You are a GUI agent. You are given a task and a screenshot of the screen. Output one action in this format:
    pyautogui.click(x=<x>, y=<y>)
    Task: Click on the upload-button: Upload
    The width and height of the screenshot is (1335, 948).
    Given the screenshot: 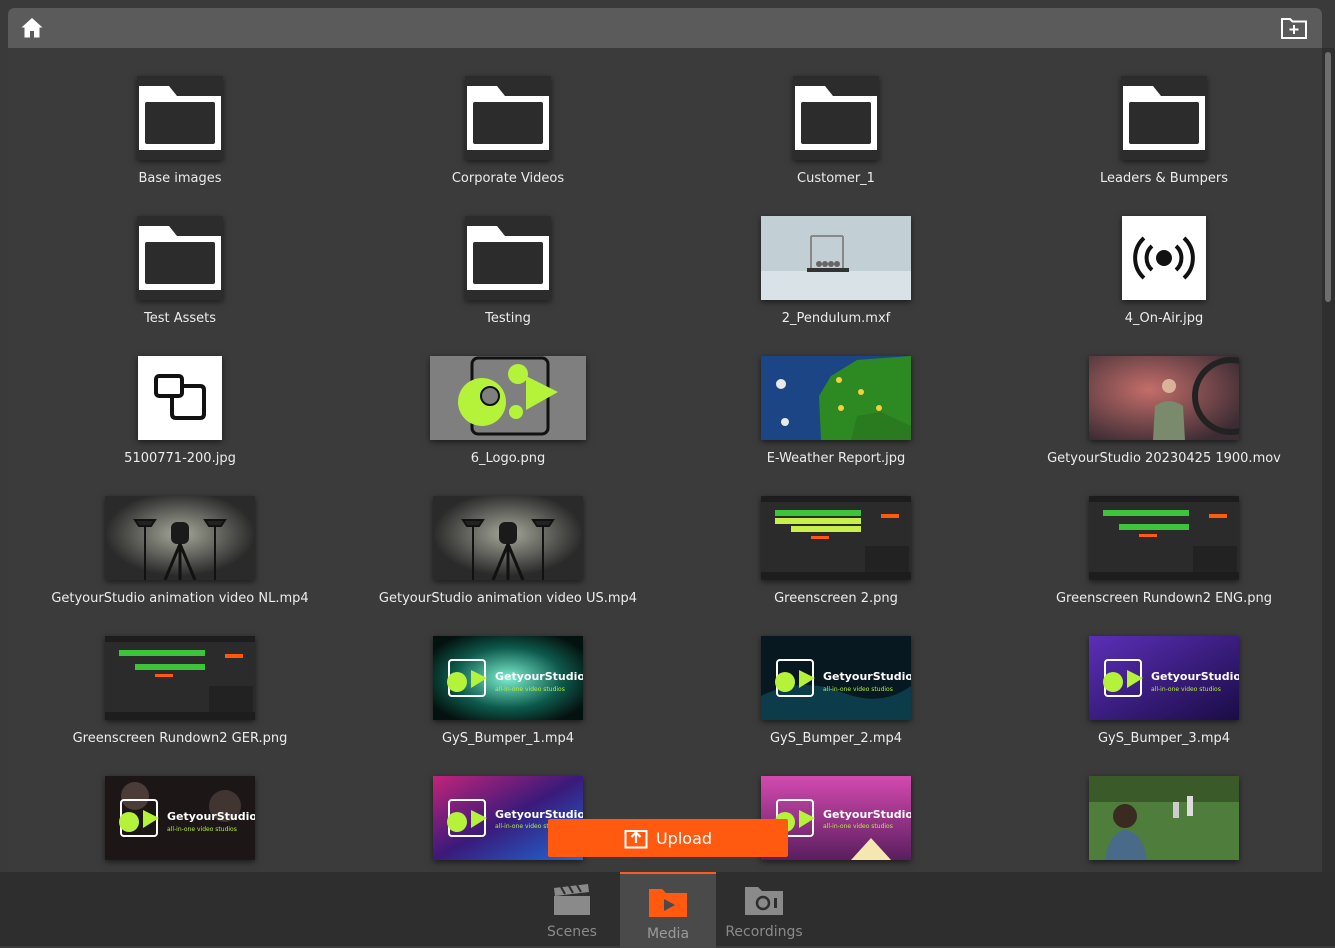 What is the action you would take?
    pyautogui.click(x=668, y=838)
    